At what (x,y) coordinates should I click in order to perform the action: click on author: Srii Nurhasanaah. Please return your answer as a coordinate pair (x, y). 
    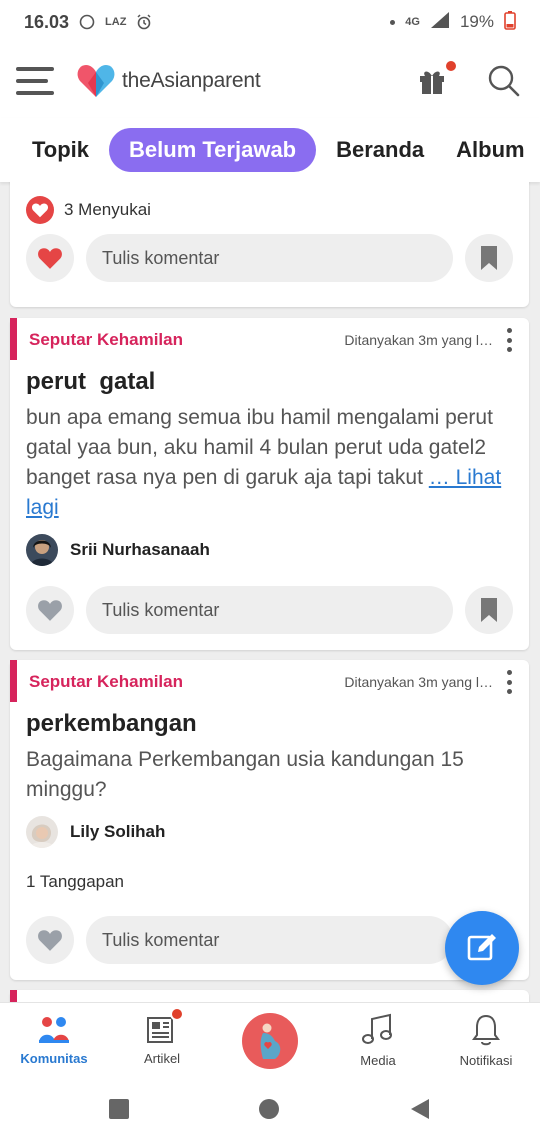
    Looking at the image, I should click on (118, 550).